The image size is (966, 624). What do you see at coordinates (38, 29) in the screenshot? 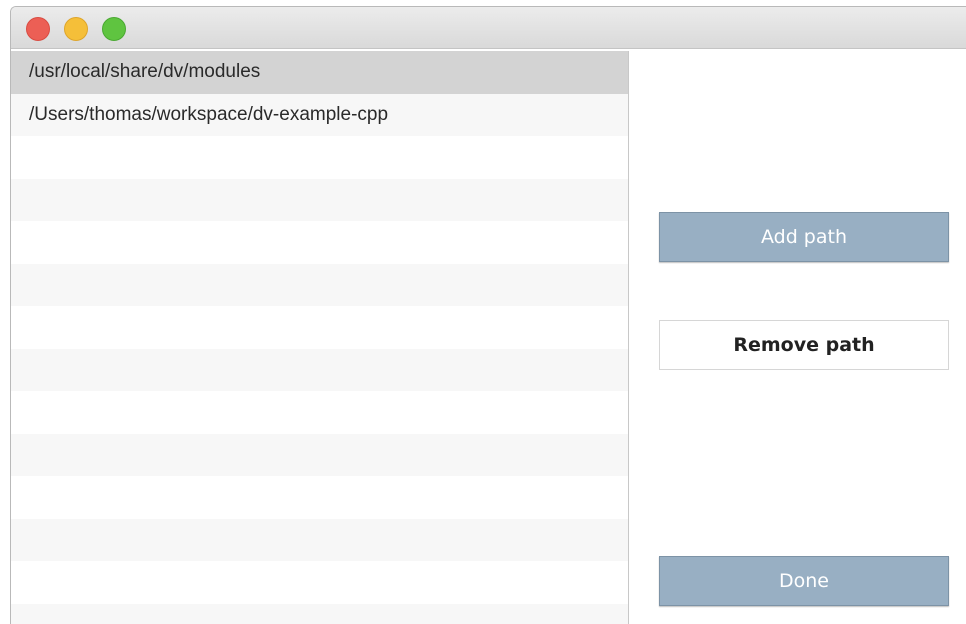
I see `close-window-button` at bounding box center [38, 29].